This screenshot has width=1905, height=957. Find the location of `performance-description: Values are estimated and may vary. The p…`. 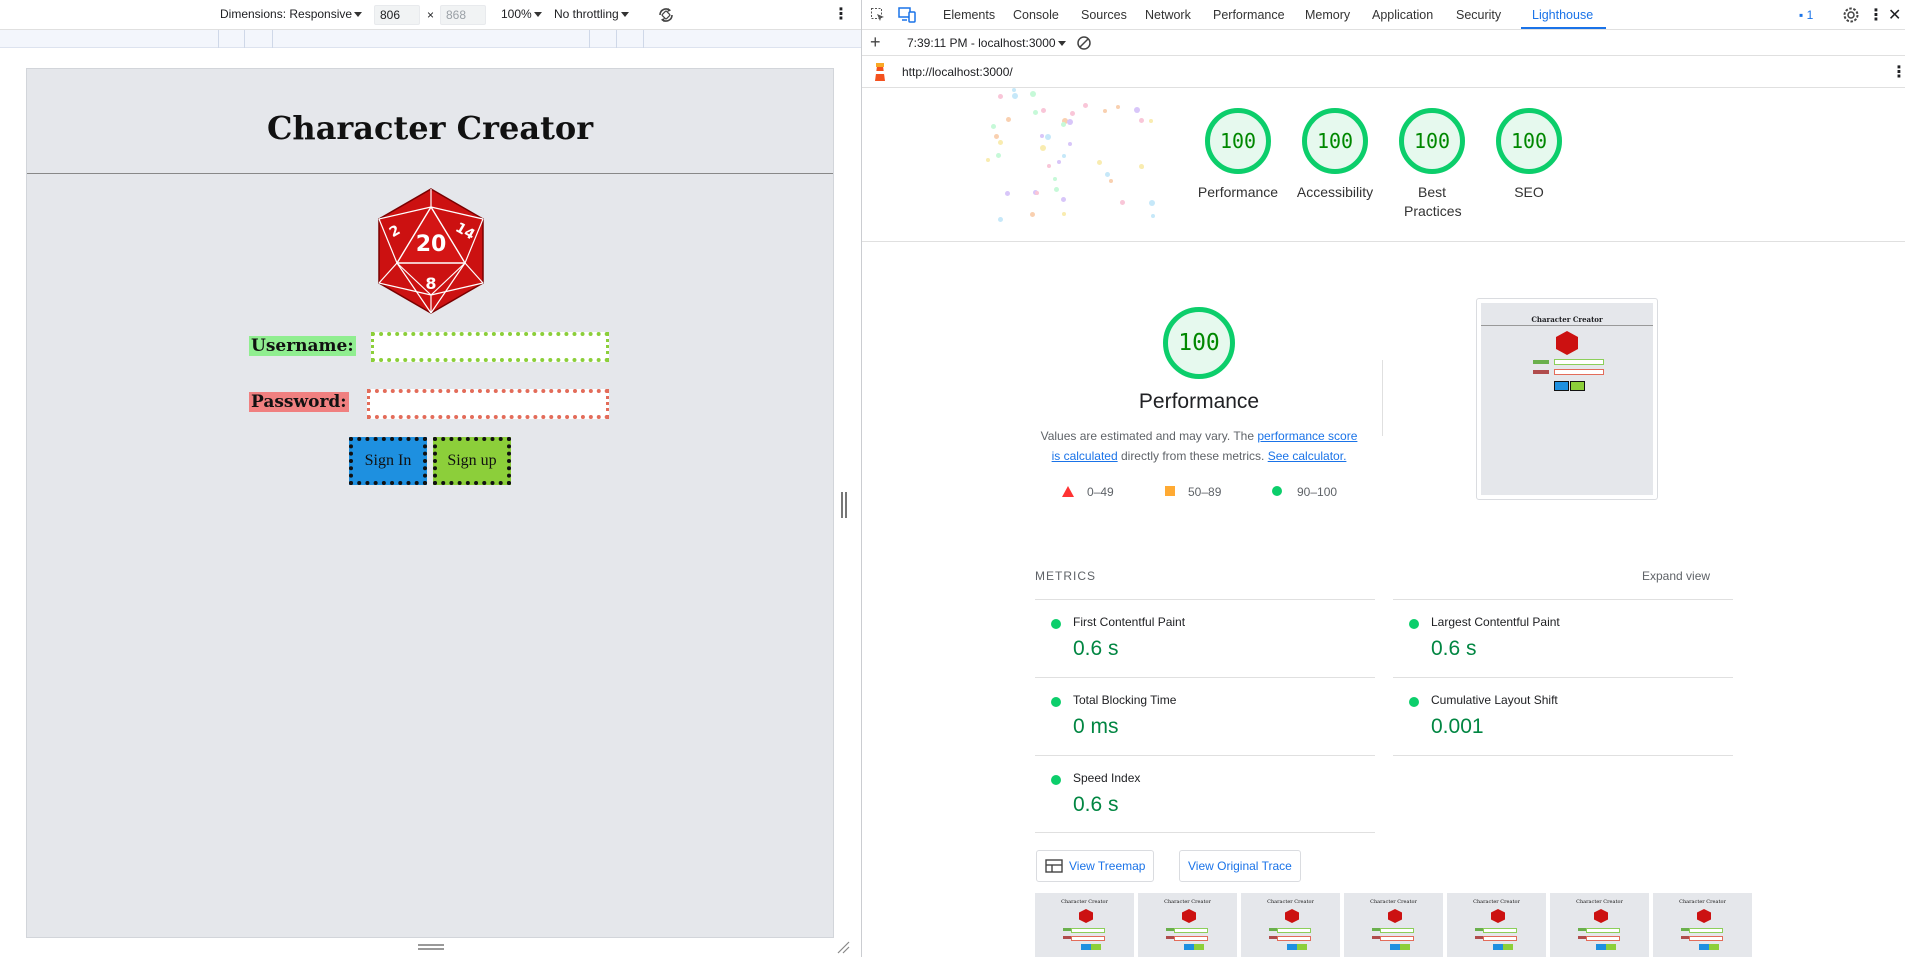

performance-description: Values are estimated and may vary. The p… is located at coordinates (1199, 446).